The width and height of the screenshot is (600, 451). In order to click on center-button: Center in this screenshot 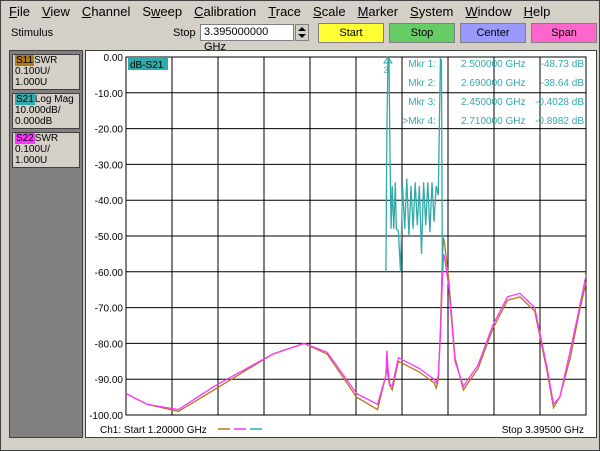, I will do `click(493, 33)`.